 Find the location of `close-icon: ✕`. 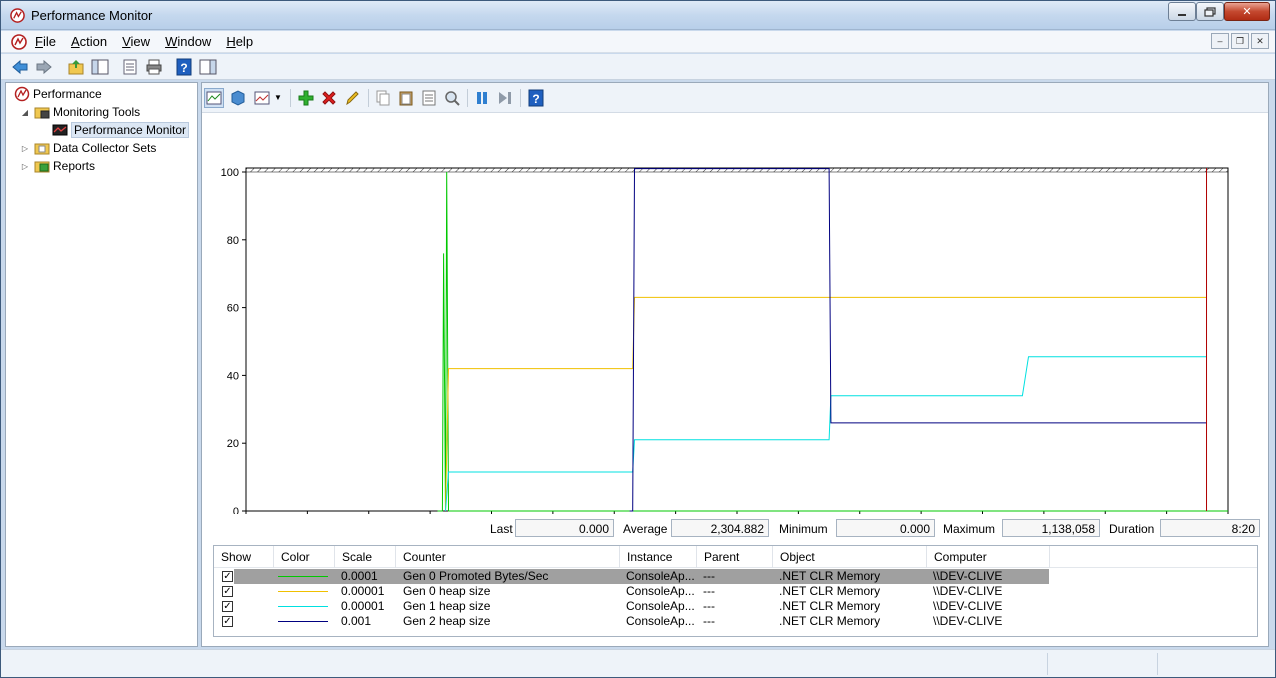

close-icon: ✕ is located at coordinates (1260, 40).